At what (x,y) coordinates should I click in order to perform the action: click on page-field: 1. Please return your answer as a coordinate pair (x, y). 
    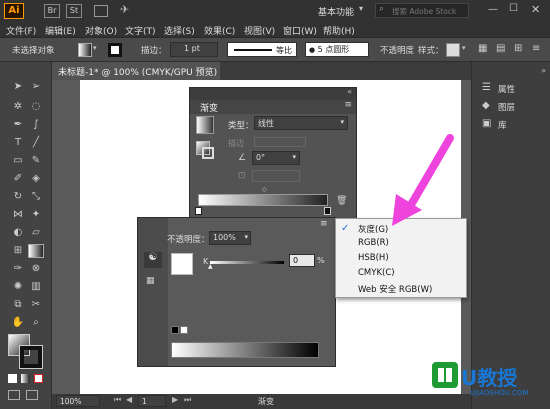
    Looking at the image, I should click on (152, 401).